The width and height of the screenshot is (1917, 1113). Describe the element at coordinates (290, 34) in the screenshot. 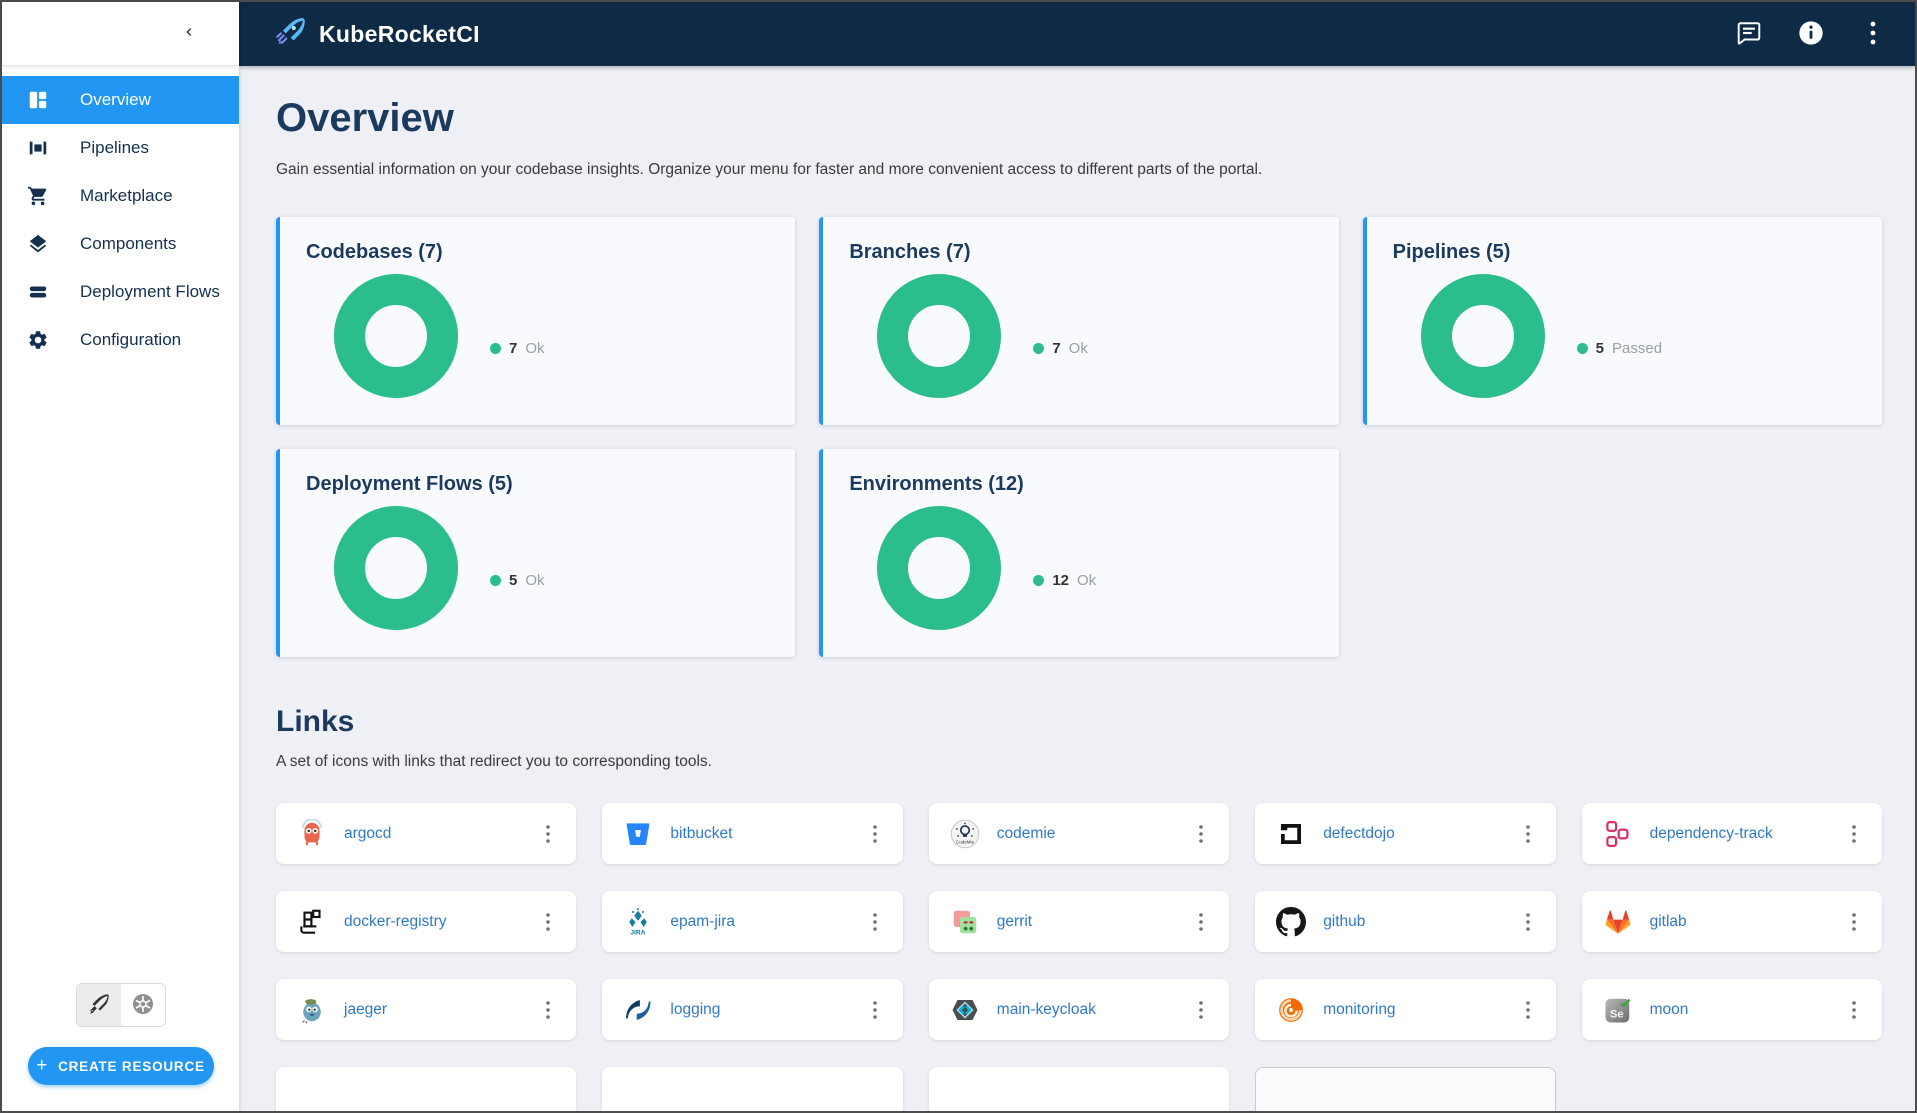

I see `kuberocketci-logo-icon` at that location.